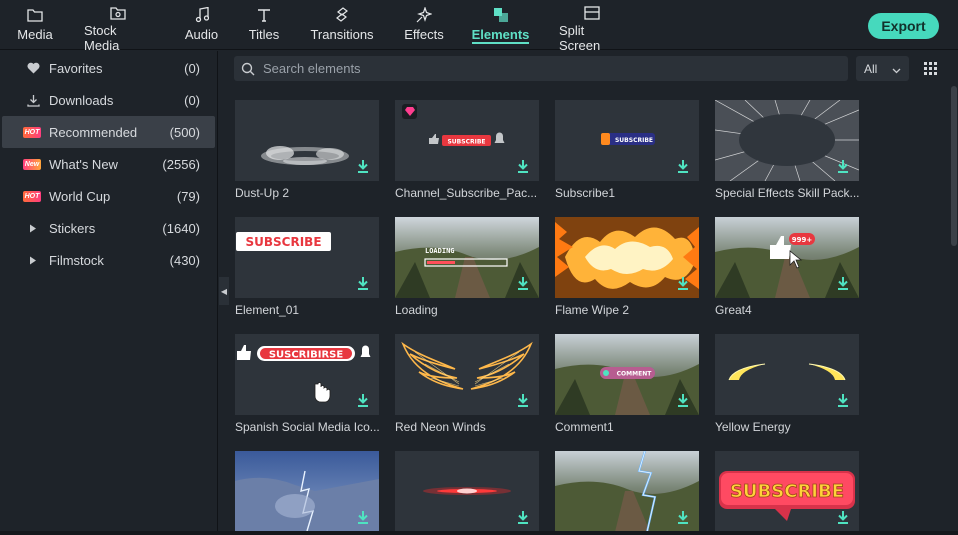 This screenshot has height=535, width=958. Describe the element at coordinates (424, 25) in the screenshot. I see `tab-effects: Effects` at that location.